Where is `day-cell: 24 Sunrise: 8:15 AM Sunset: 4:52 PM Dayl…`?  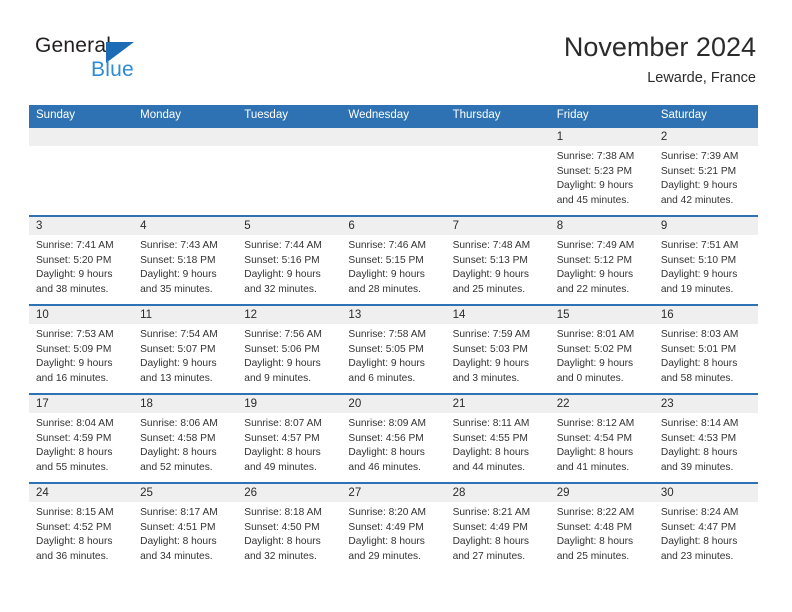 day-cell: 24 Sunrise: 8:15 AM Sunset: 4:52 PM Dayl… is located at coordinates (81, 527).